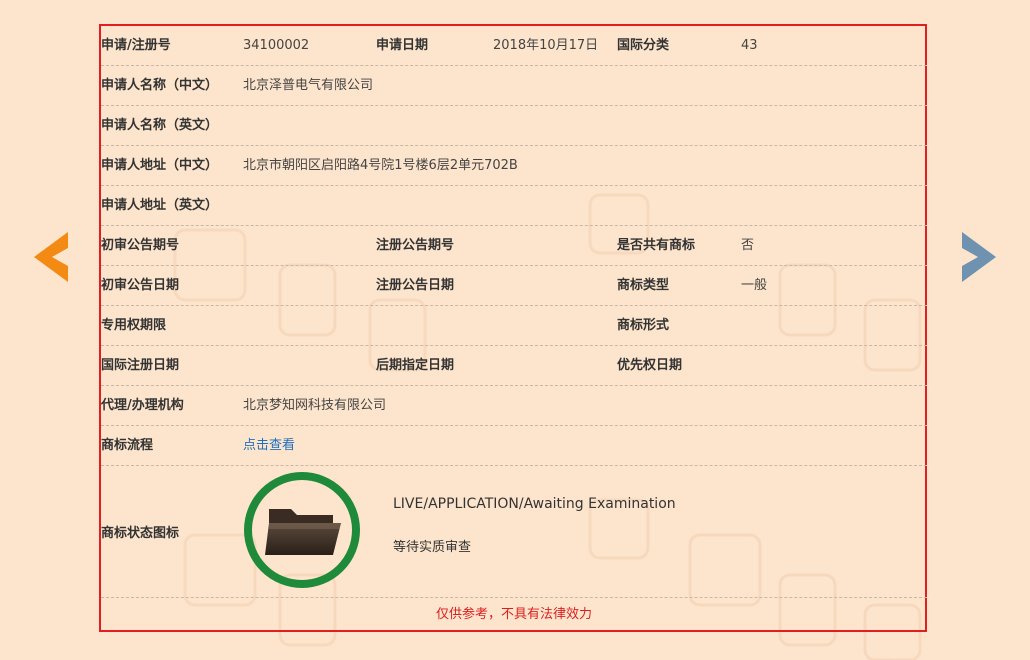  I want to click on tm-type-label: 商标类型, so click(643, 285).